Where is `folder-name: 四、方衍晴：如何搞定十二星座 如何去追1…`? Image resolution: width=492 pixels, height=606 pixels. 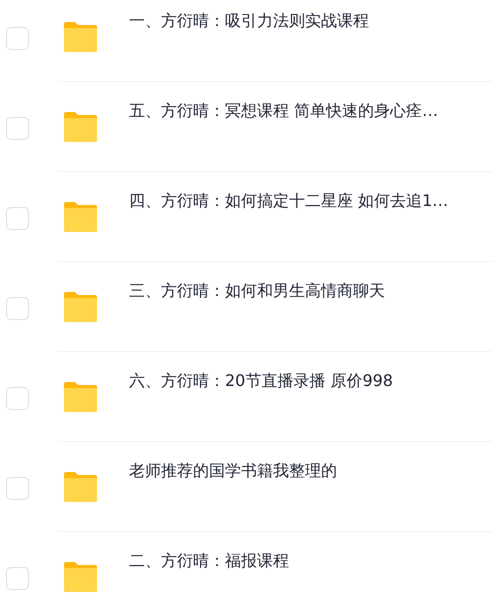 folder-name: 四、方衍晴：如何搞定十二星座 如何去追1… is located at coordinates (288, 201).